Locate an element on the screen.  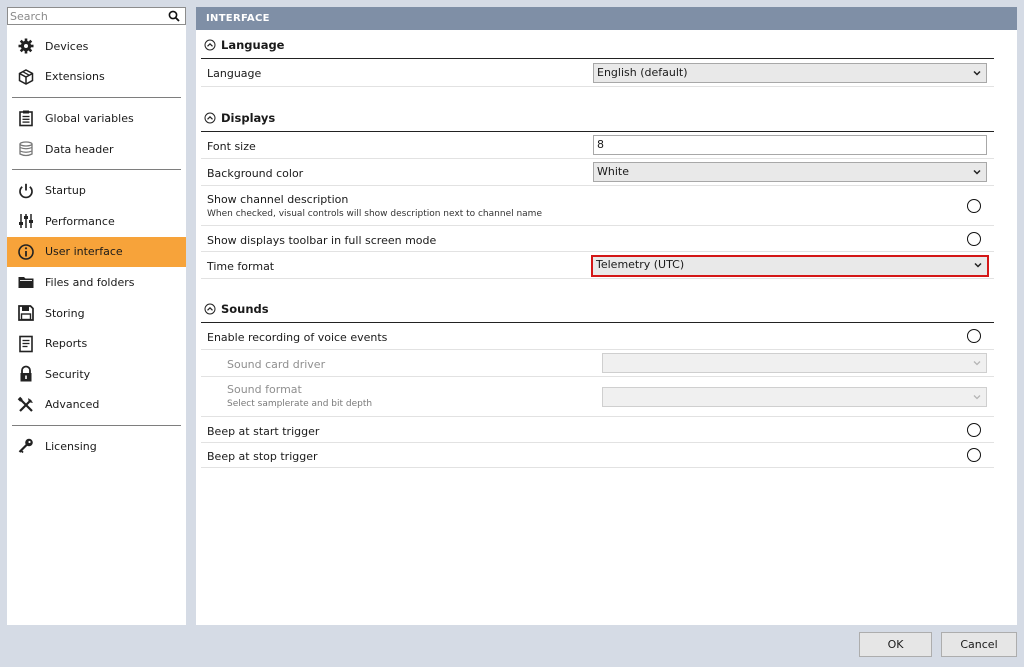
key-icon is located at coordinates (25, 446).